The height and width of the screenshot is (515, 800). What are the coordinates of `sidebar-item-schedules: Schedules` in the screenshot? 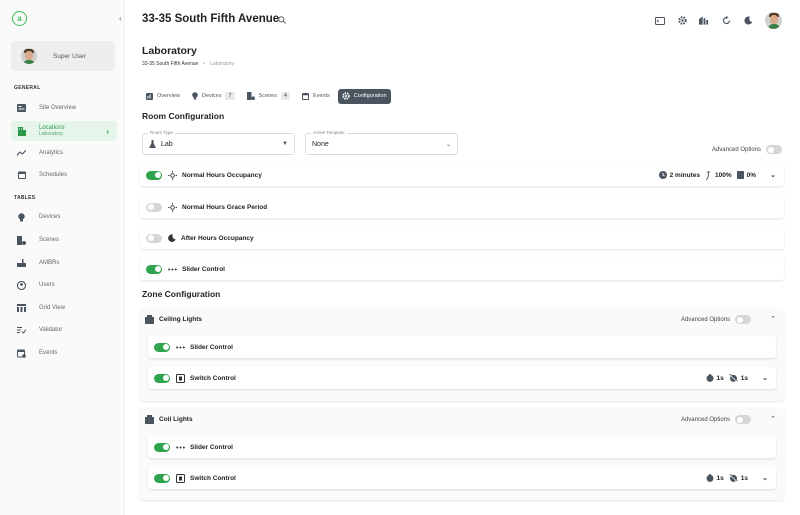 It's located at (64, 175).